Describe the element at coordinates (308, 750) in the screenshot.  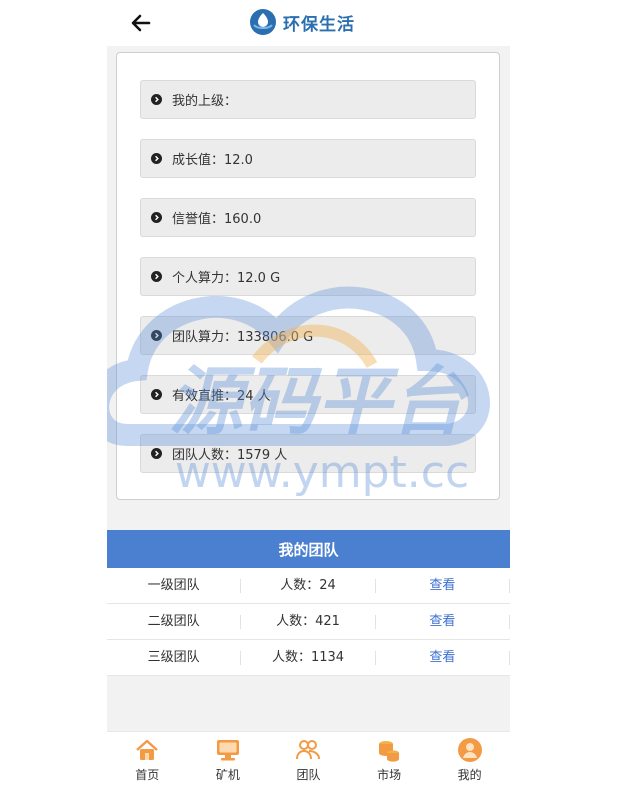
I see `team-icon` at that location.